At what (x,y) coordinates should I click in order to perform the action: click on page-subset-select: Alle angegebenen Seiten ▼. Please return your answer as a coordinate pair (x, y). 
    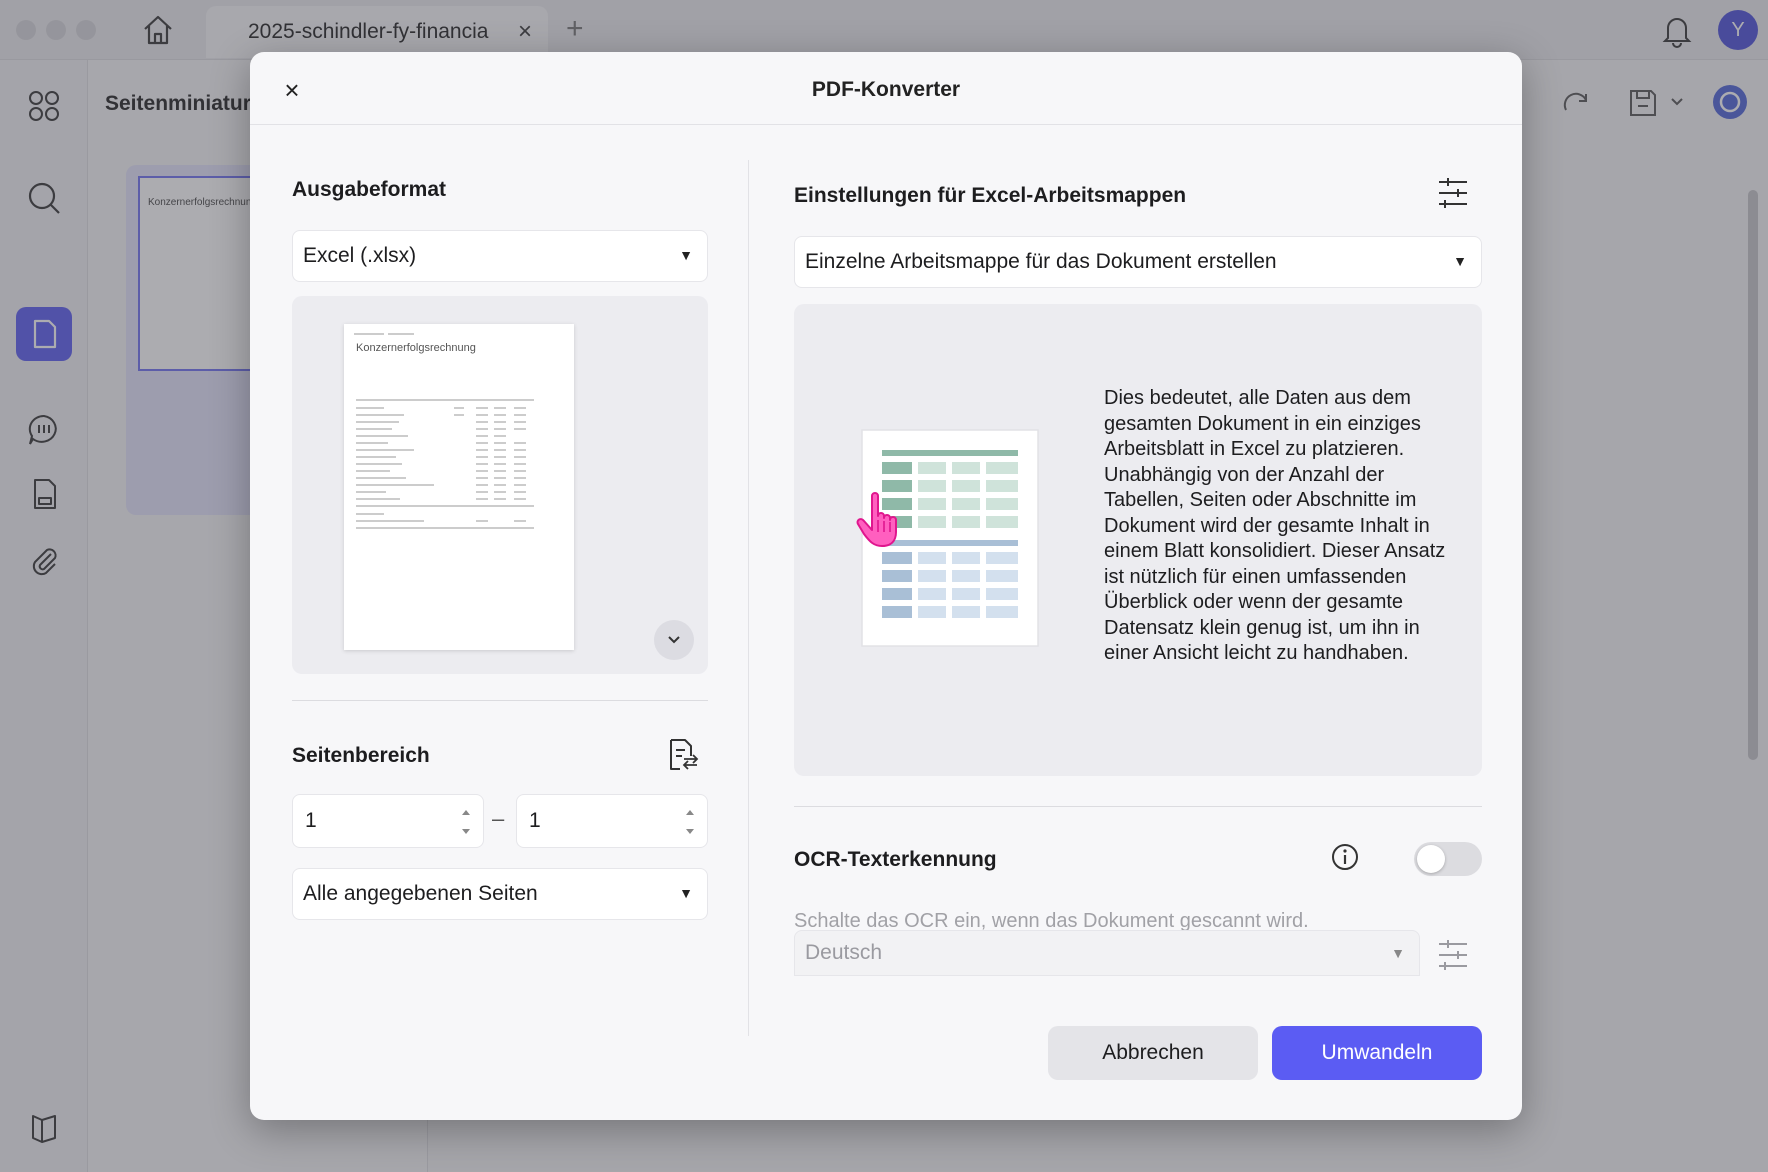
    Looking at the image, I should click on (500, 894).